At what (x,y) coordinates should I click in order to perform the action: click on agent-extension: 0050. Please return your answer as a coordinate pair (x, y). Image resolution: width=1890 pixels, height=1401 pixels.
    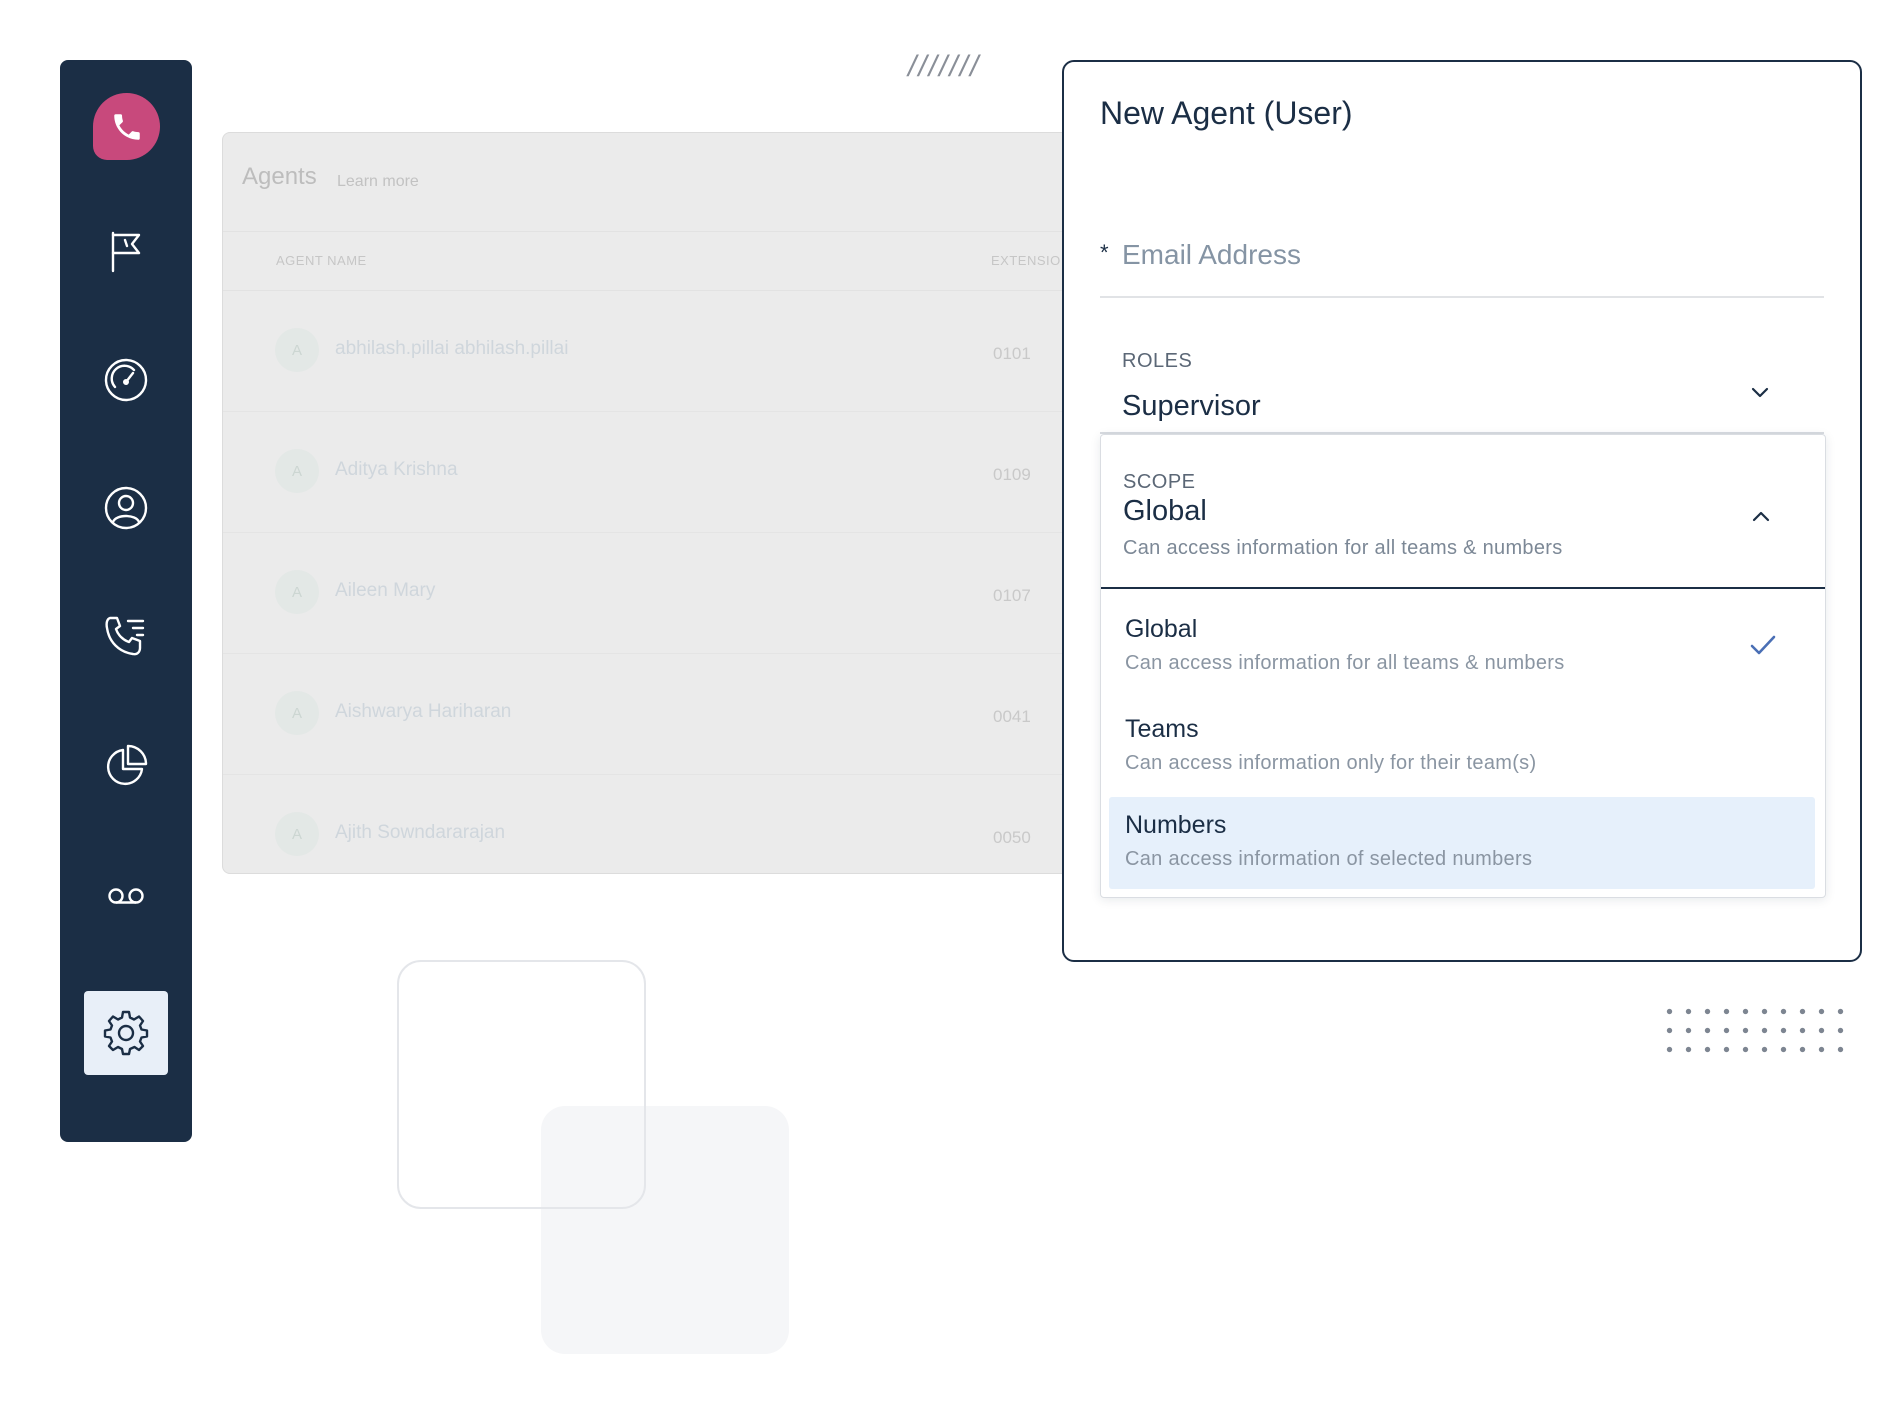
    Looking at the image, I should click on (1012, 837).